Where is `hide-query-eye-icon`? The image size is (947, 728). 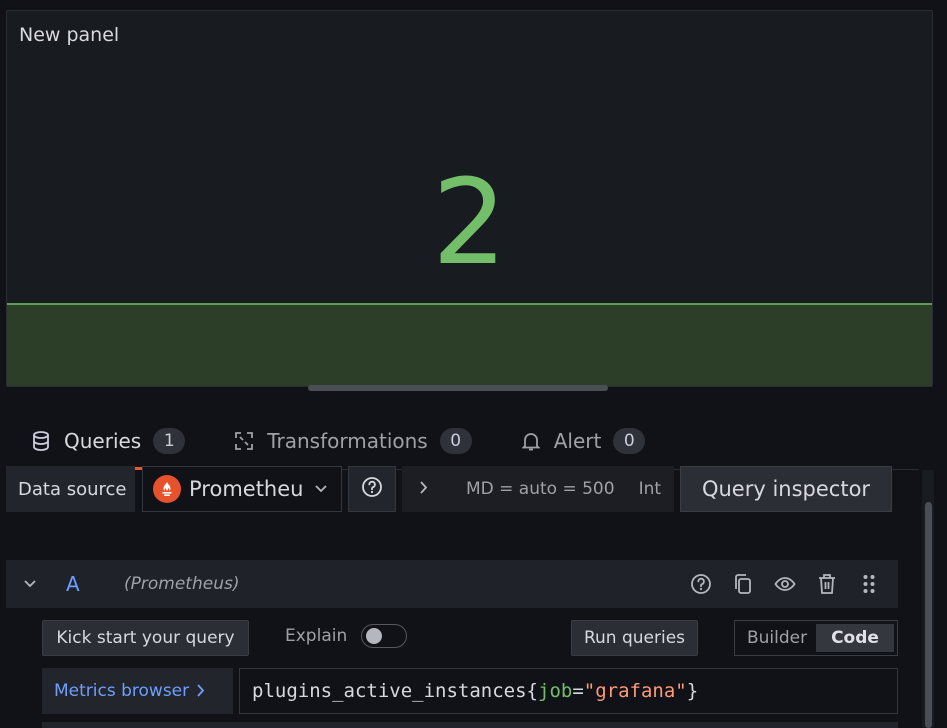 hide-query-eye-icon is located at coordinates (785, 584).